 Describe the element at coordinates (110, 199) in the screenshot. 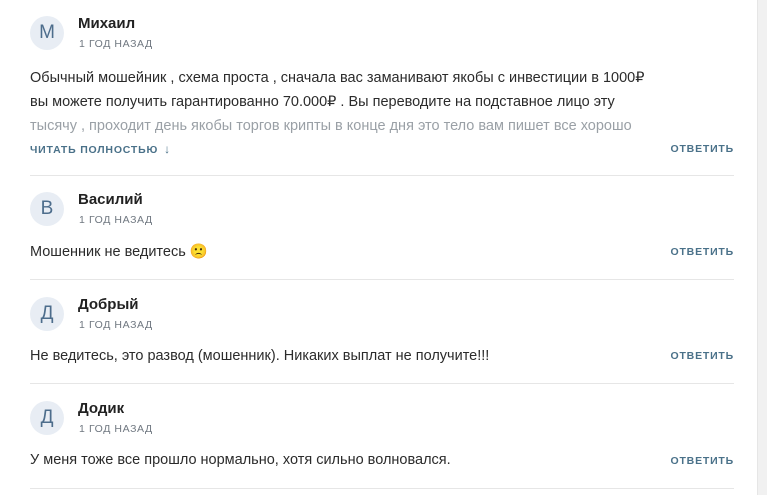

I see `comment-author: Василий` at that location.